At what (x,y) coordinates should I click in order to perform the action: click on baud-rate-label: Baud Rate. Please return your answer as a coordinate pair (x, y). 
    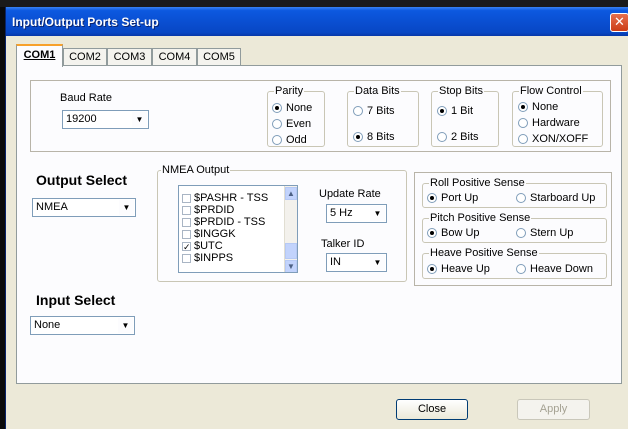
    Looking at the image, I should click on (86, 98).